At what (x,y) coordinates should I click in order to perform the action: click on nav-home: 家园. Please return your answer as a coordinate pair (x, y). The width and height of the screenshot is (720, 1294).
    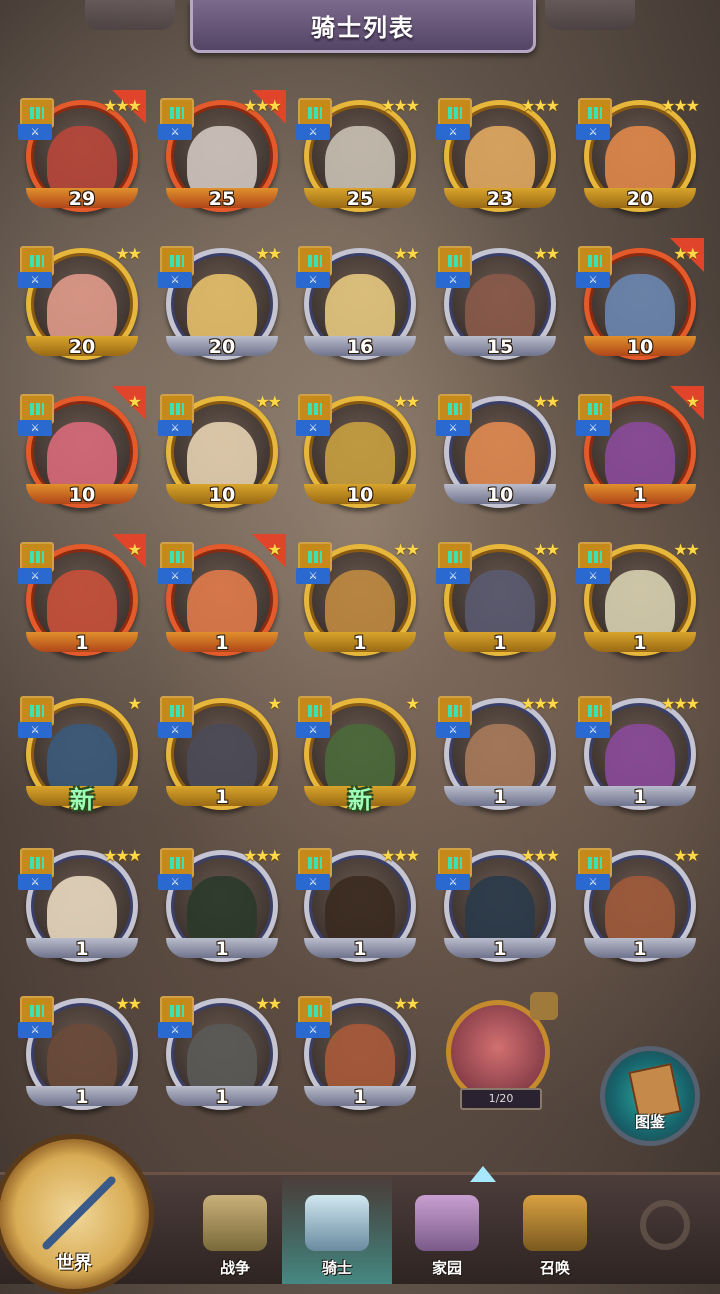
    Looking at the image, I should click on (447, 1229).